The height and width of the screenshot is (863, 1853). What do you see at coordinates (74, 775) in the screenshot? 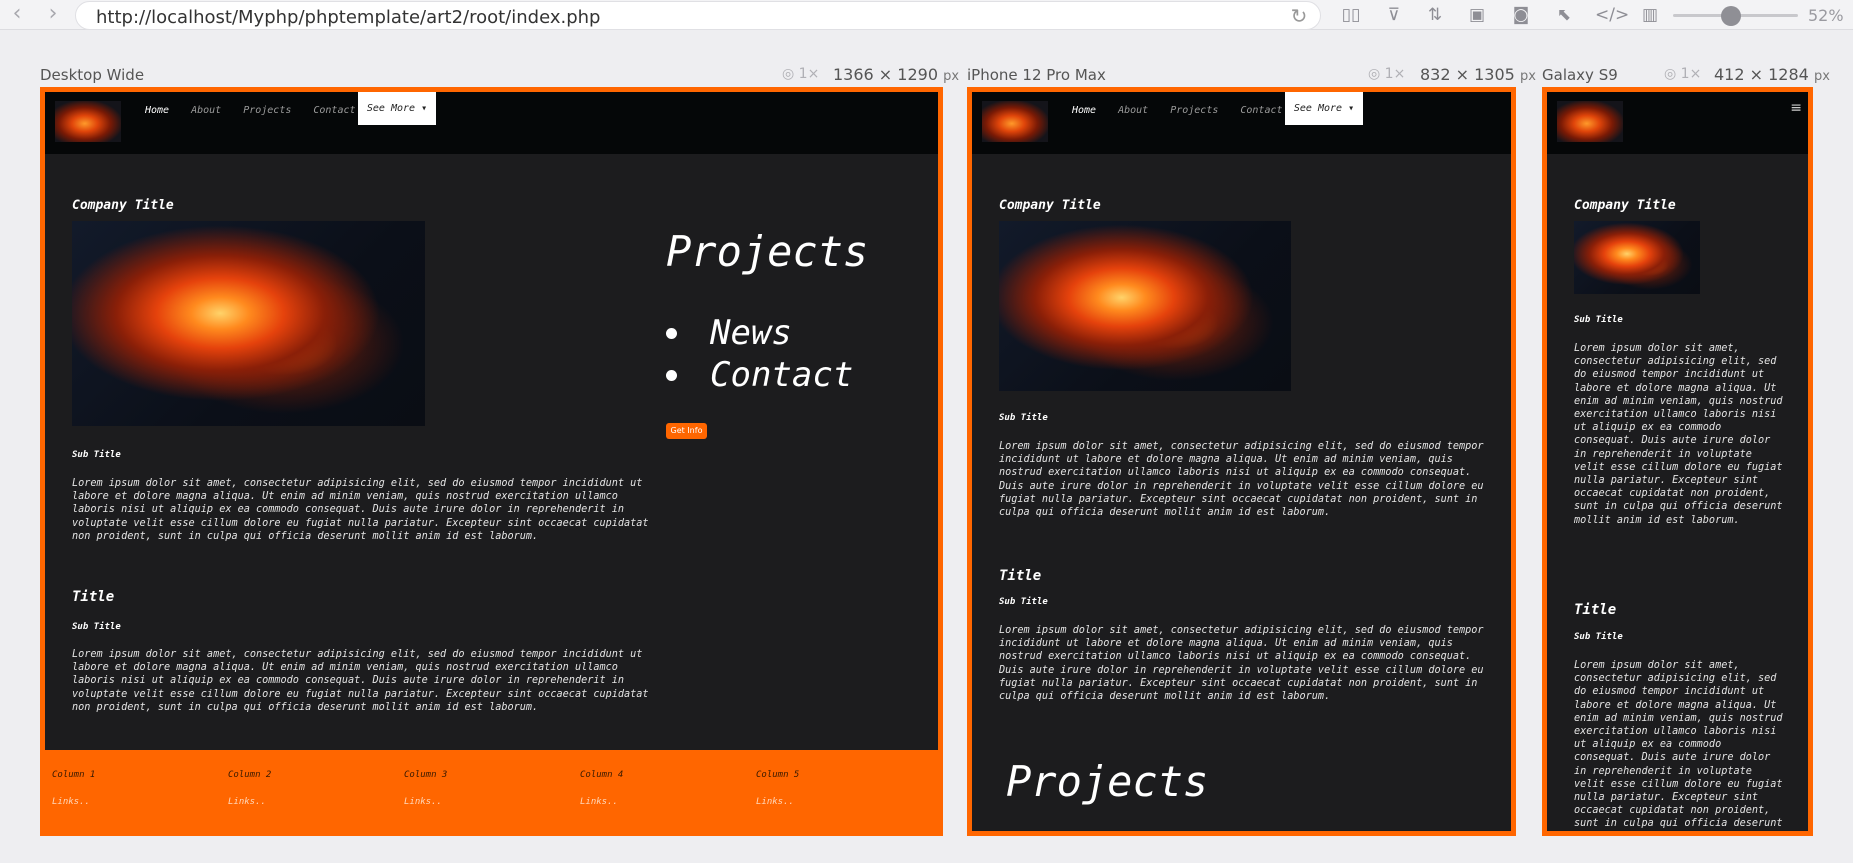
I see `footer-column-title: Column 1` at bounding box center [74, 775].